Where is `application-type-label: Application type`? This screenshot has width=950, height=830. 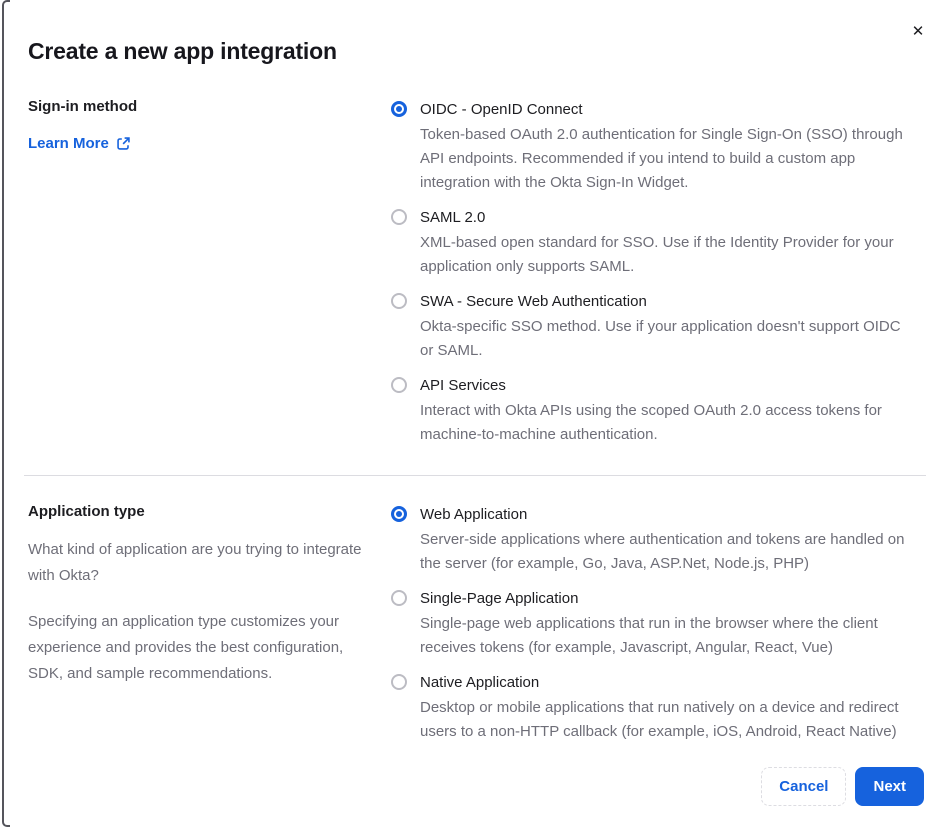 application-type-label: Application type is located at coordinates (86, 511).